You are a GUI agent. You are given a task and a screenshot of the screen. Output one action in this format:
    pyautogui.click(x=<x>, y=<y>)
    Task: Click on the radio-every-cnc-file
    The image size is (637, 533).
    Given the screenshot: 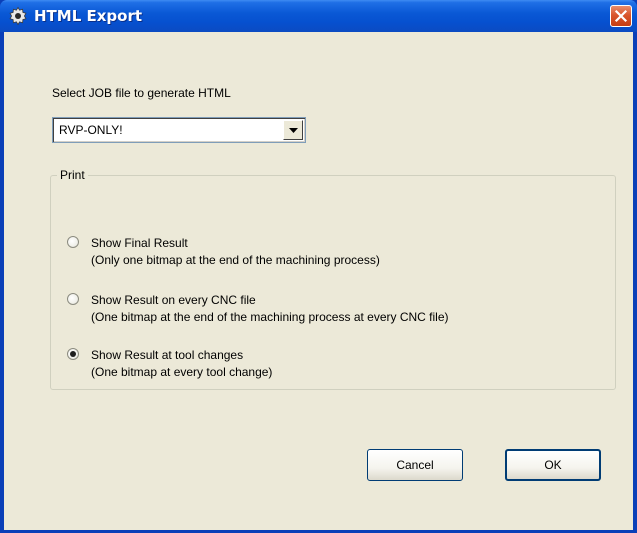 What is the action you would take?
    pyautogui.click(x=73, y=299)
    